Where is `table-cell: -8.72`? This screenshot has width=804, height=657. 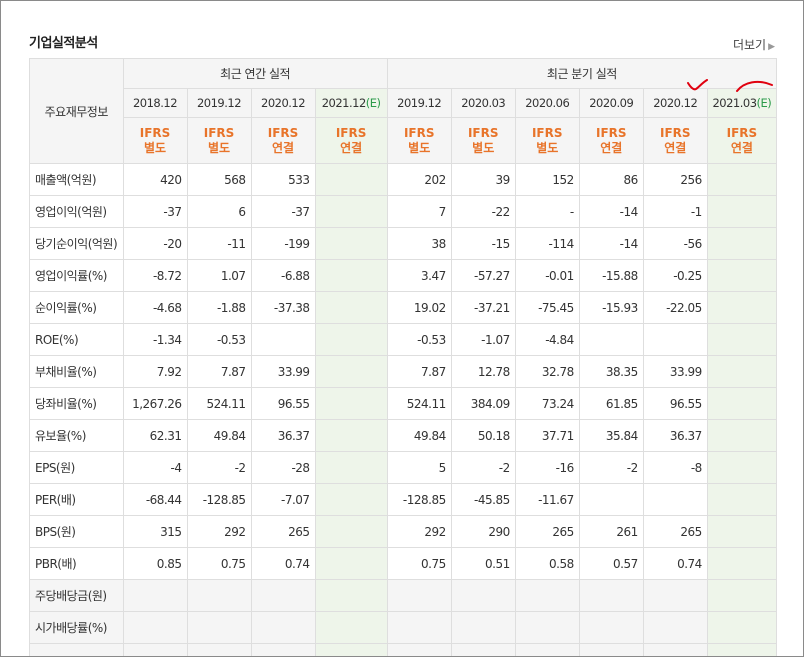
table-cell: -8.72 is located at coordinates (155, 275).